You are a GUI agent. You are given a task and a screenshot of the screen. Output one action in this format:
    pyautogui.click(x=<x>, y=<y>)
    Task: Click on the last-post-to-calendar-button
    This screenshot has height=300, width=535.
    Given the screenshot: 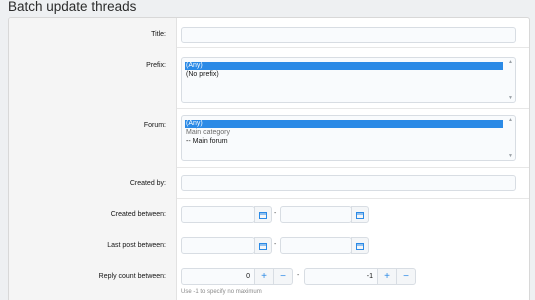 What is the action you would take?
    pyautogui.click(x=360, y=245)
    